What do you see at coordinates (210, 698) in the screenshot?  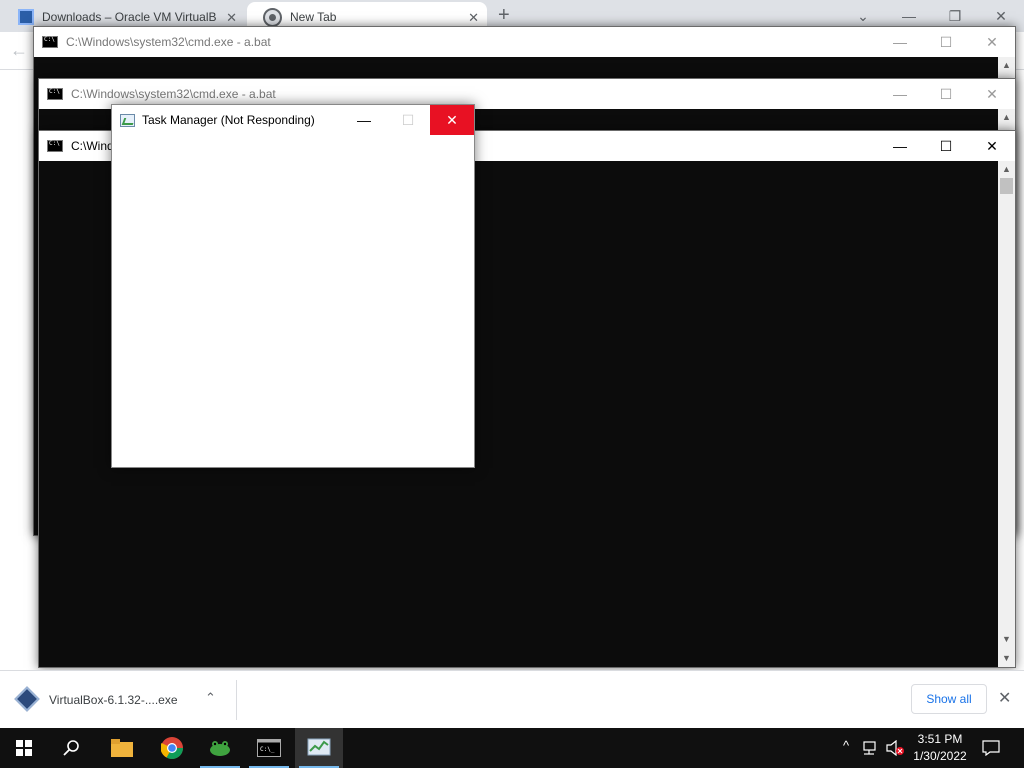 I see `chevron-up-icon: ⌃` at bounding box center [210, 698].